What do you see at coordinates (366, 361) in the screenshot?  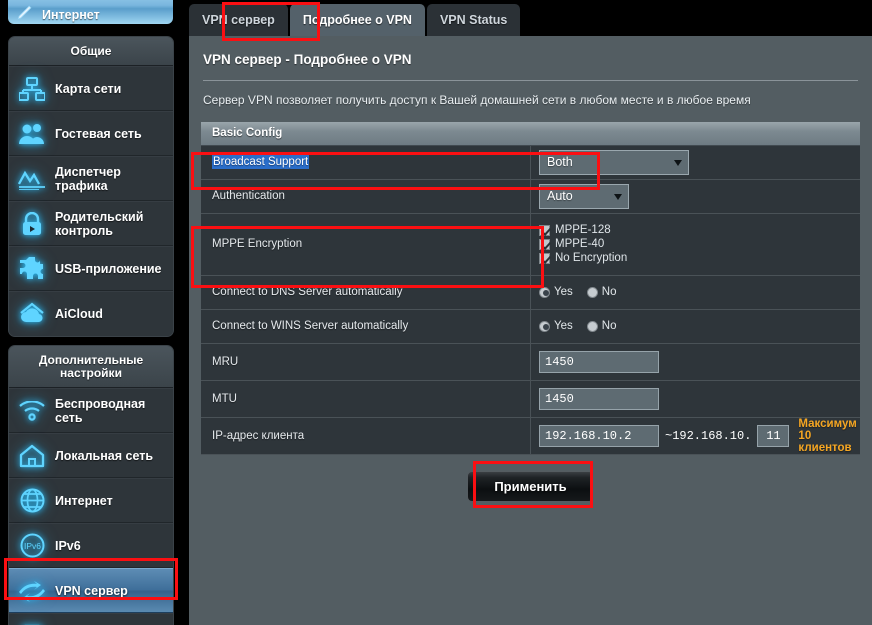 I see `label-mru: MRU` at bounding box center [366, 361].